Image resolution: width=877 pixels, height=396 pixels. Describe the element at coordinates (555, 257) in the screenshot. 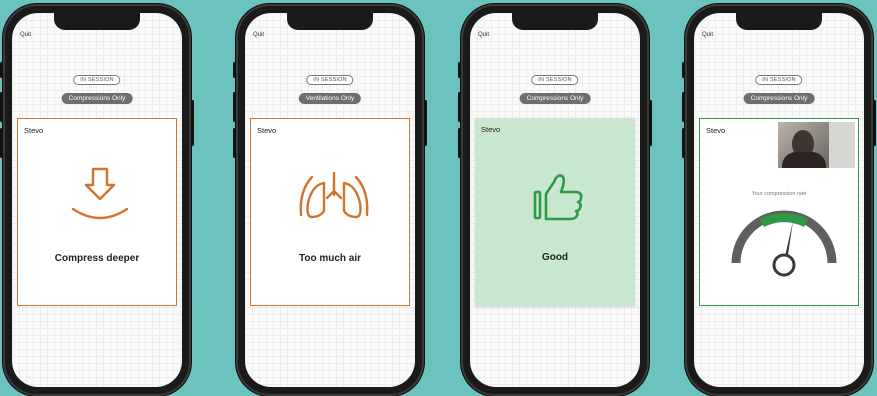

I see `feedback-message: Good` at that location.